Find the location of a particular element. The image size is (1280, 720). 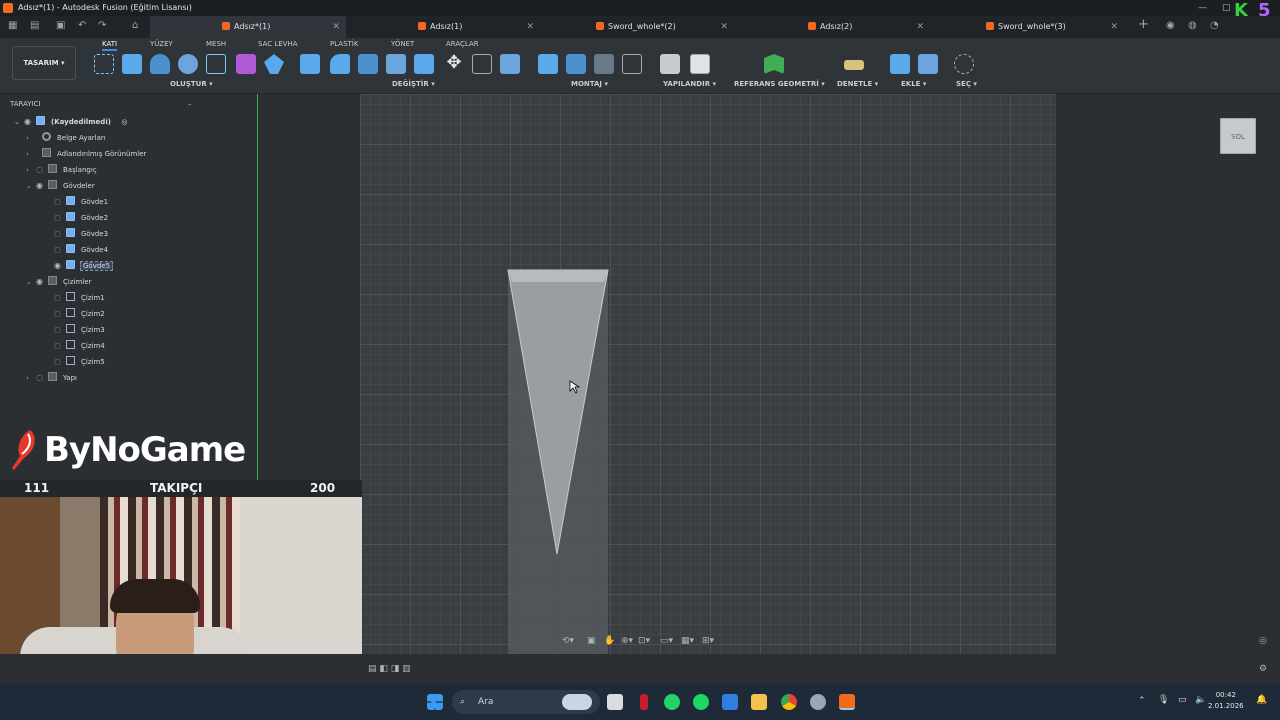

joint-icon is located at coordinates (576, 64).